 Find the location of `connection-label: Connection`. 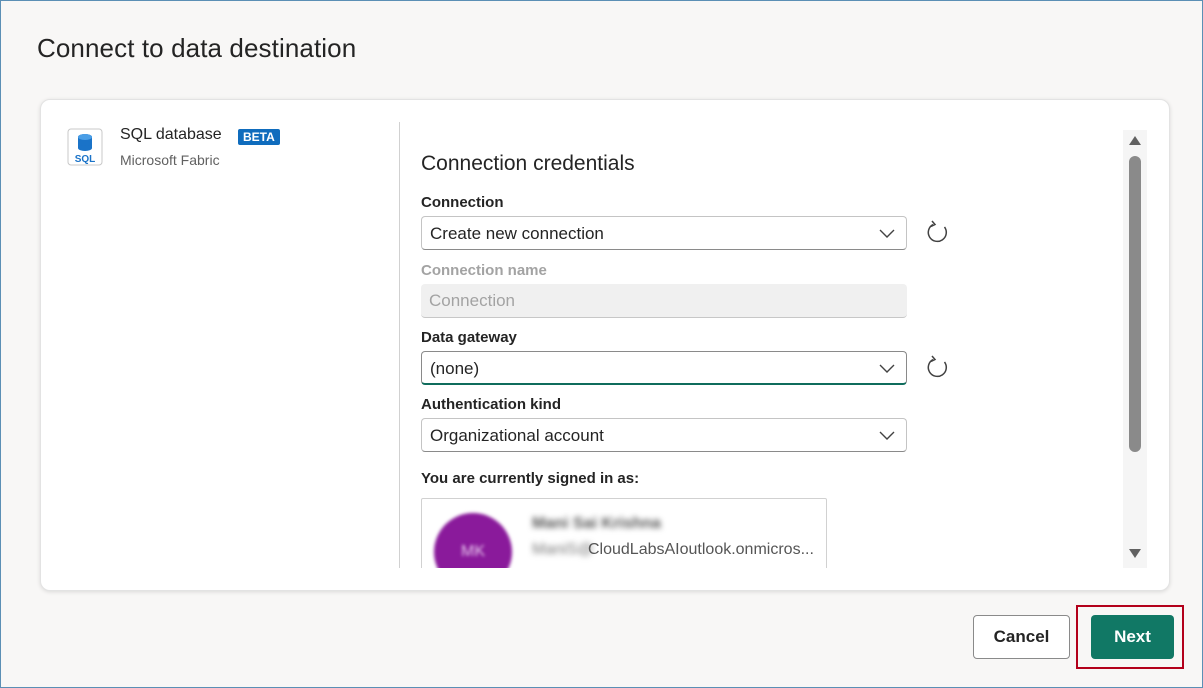

connection-label: Connection is located at coordinates (462, 202).